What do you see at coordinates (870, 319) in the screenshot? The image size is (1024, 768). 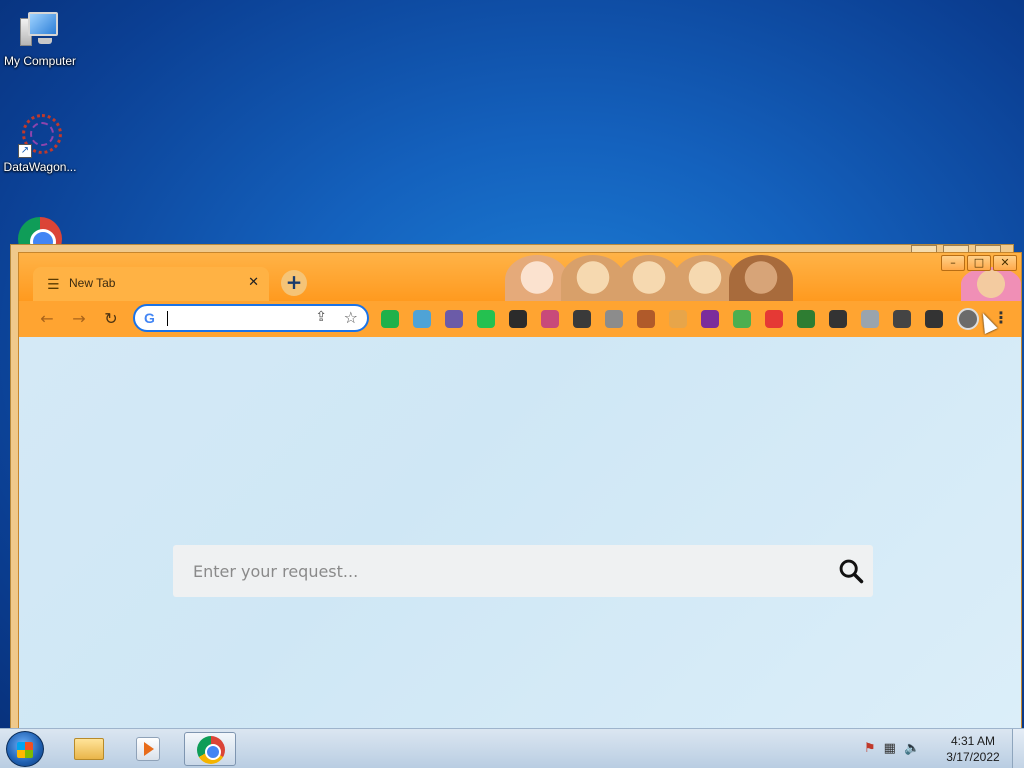 I see `photo-extension-icon` at bounding box center [870, 319].